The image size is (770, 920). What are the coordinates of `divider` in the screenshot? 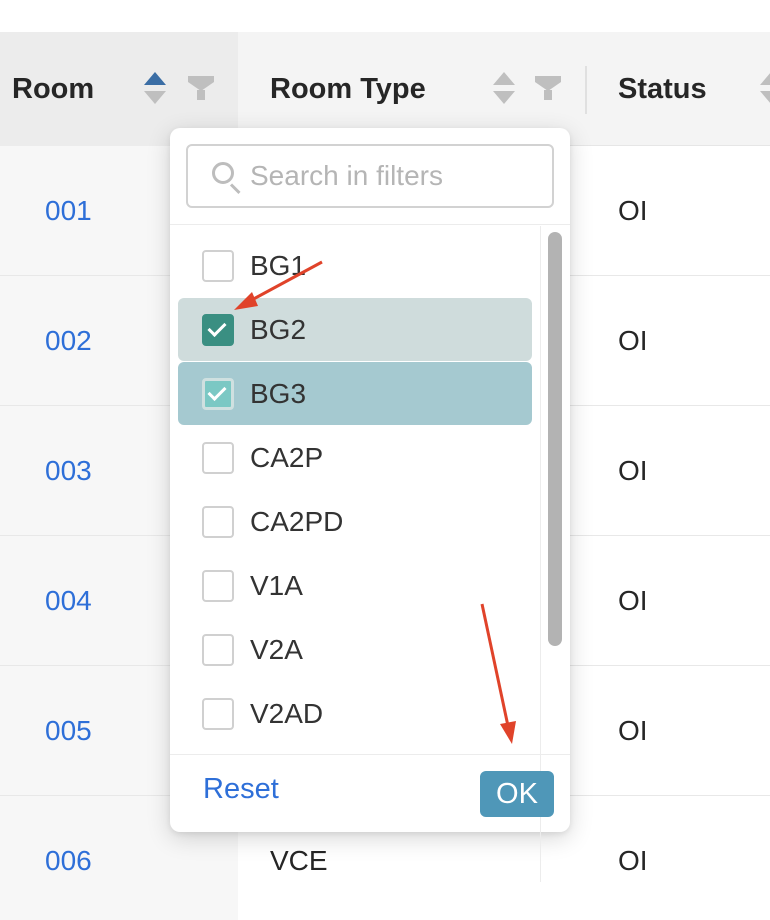 It's located at (370, 224).